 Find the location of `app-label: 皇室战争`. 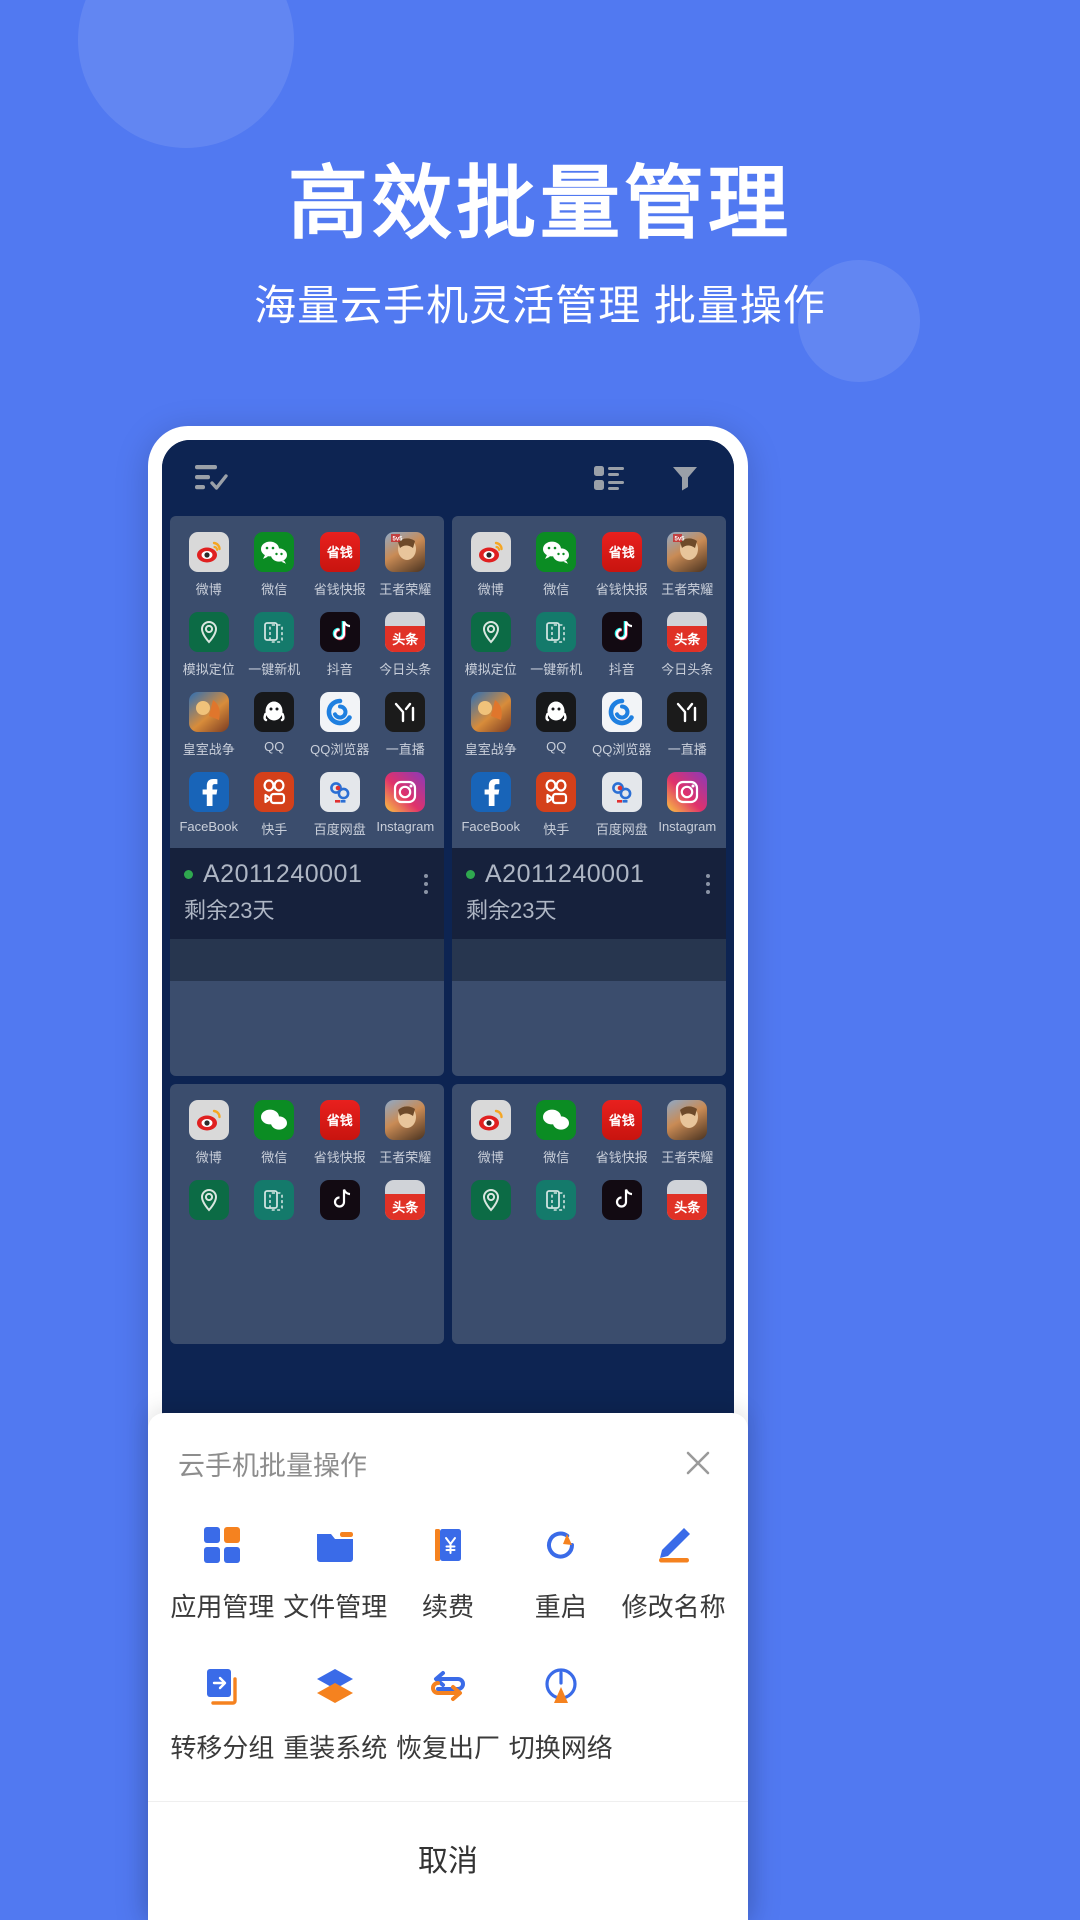

app-label: 皇室战争 is located at coordinates (208, 749).